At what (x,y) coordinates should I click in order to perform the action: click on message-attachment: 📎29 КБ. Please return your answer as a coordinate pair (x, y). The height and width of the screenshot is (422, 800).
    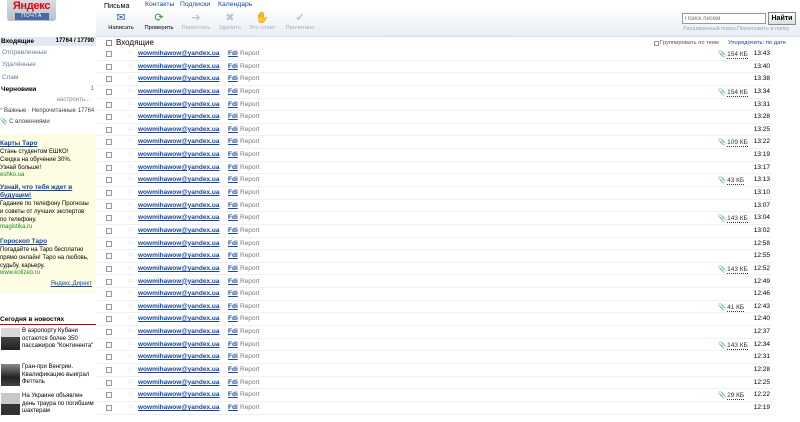
    Looking at the image, I should click on (731, 396).